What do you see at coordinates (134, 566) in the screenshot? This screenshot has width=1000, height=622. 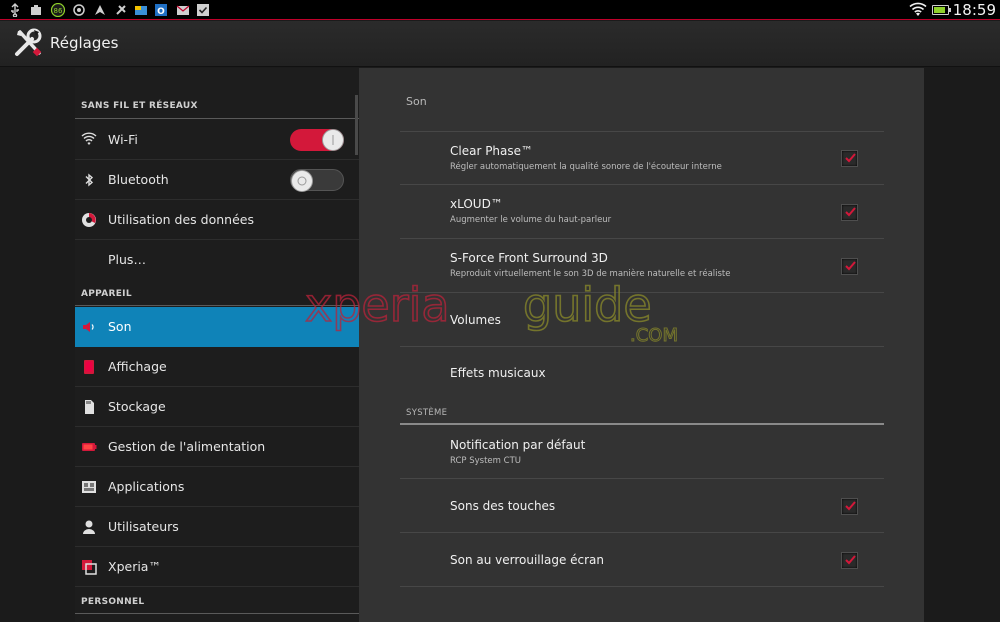 I see `sidebar-item-label: Xperia™` at bounding box center [134, 566].